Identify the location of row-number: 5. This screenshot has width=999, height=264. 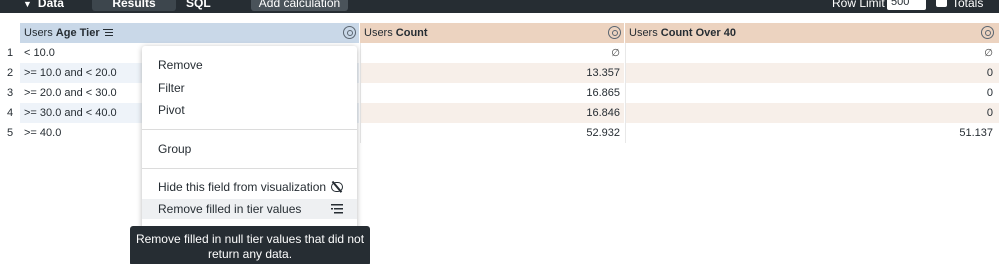
(10, 133).